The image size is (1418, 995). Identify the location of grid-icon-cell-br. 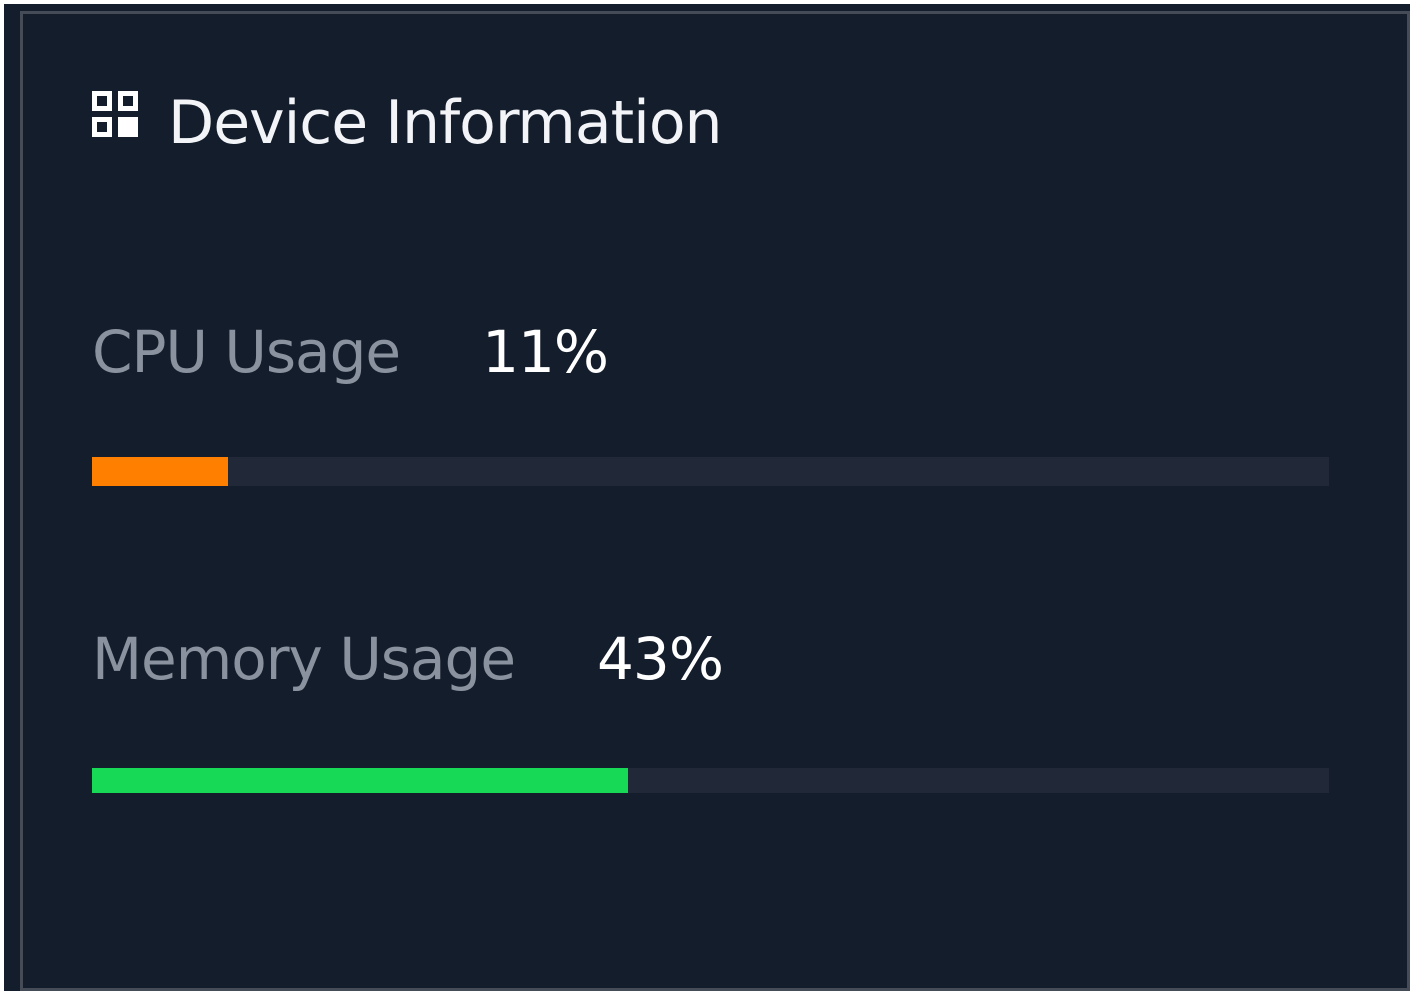
(128, 127).